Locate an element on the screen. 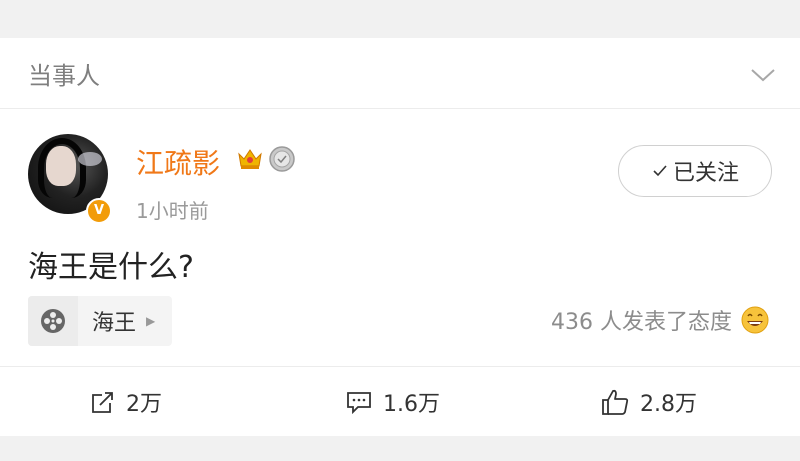 The image size is (800, 461). like-button: 2.8万 is located at coordinates (648, 402).